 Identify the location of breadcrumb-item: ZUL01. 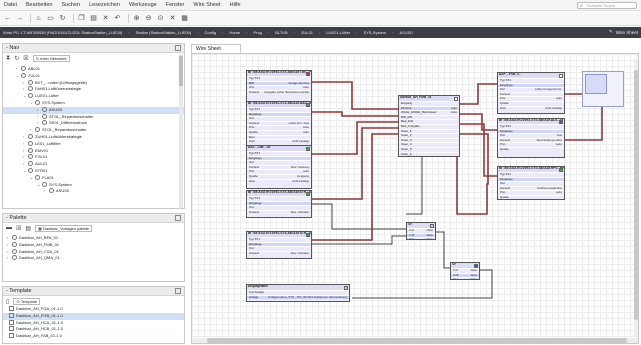
(307, 32).